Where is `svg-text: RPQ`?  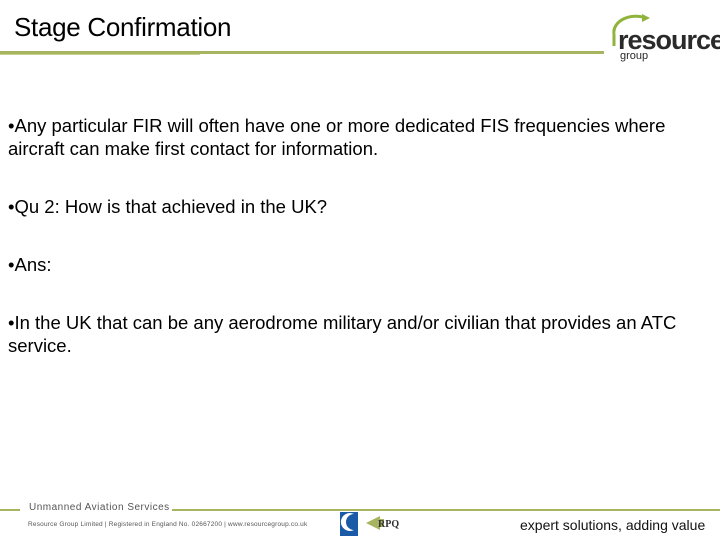
svg-text: RPQ is located at coordinates (388, 524).